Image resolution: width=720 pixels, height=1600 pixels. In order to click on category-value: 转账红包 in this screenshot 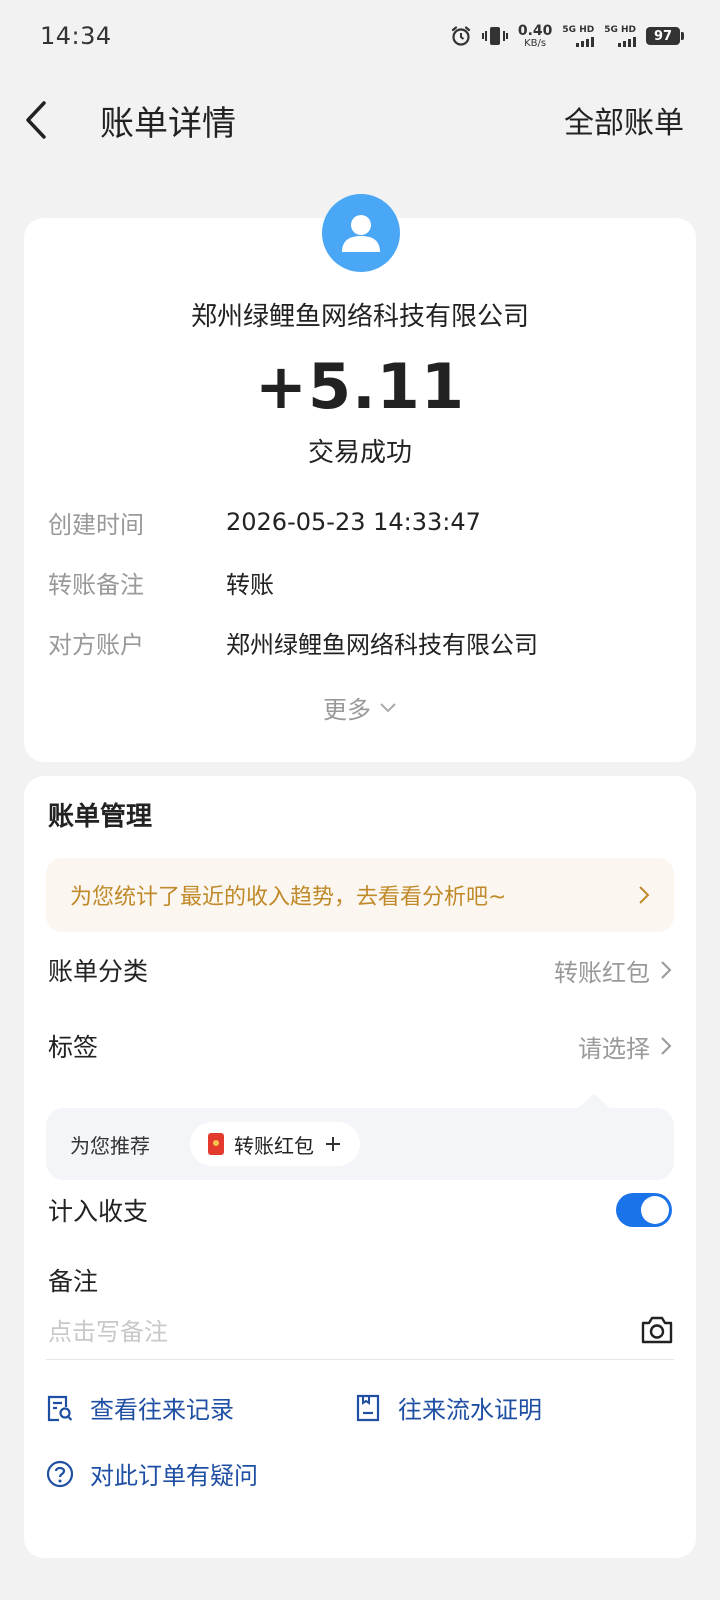, I will do `click(602, 972)`.